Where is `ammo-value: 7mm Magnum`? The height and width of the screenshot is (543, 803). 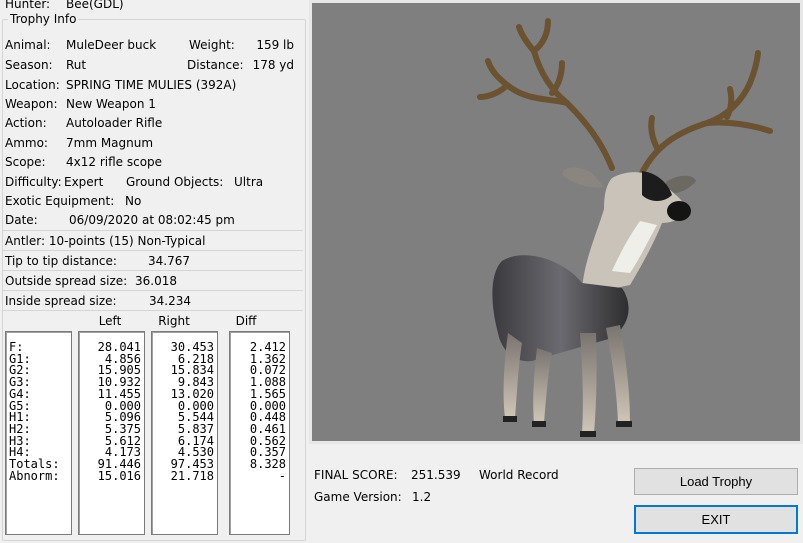
ammo-value: 7mm Magnum is located at coordinates (110, 143).